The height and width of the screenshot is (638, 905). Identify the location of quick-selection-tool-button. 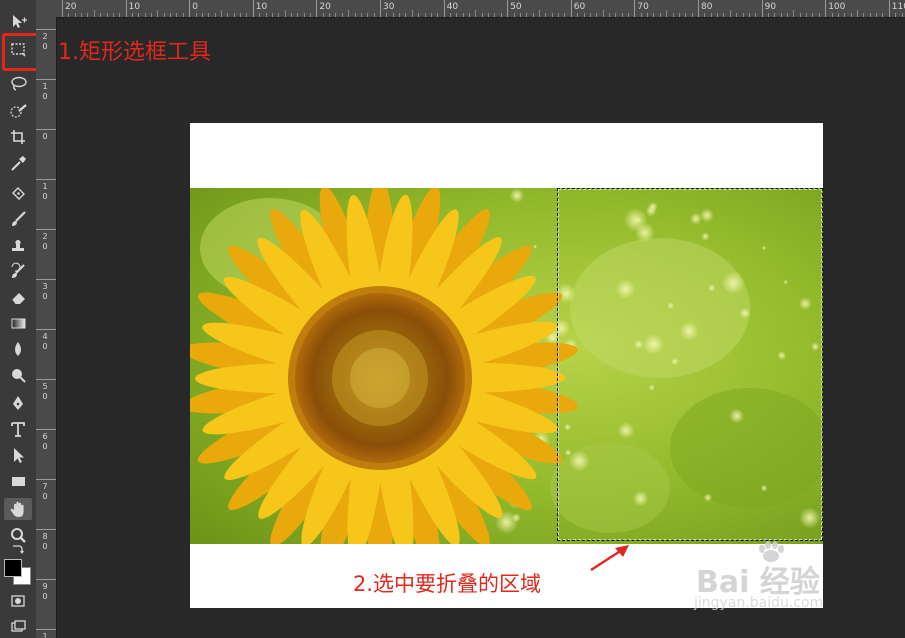
(18, 111).